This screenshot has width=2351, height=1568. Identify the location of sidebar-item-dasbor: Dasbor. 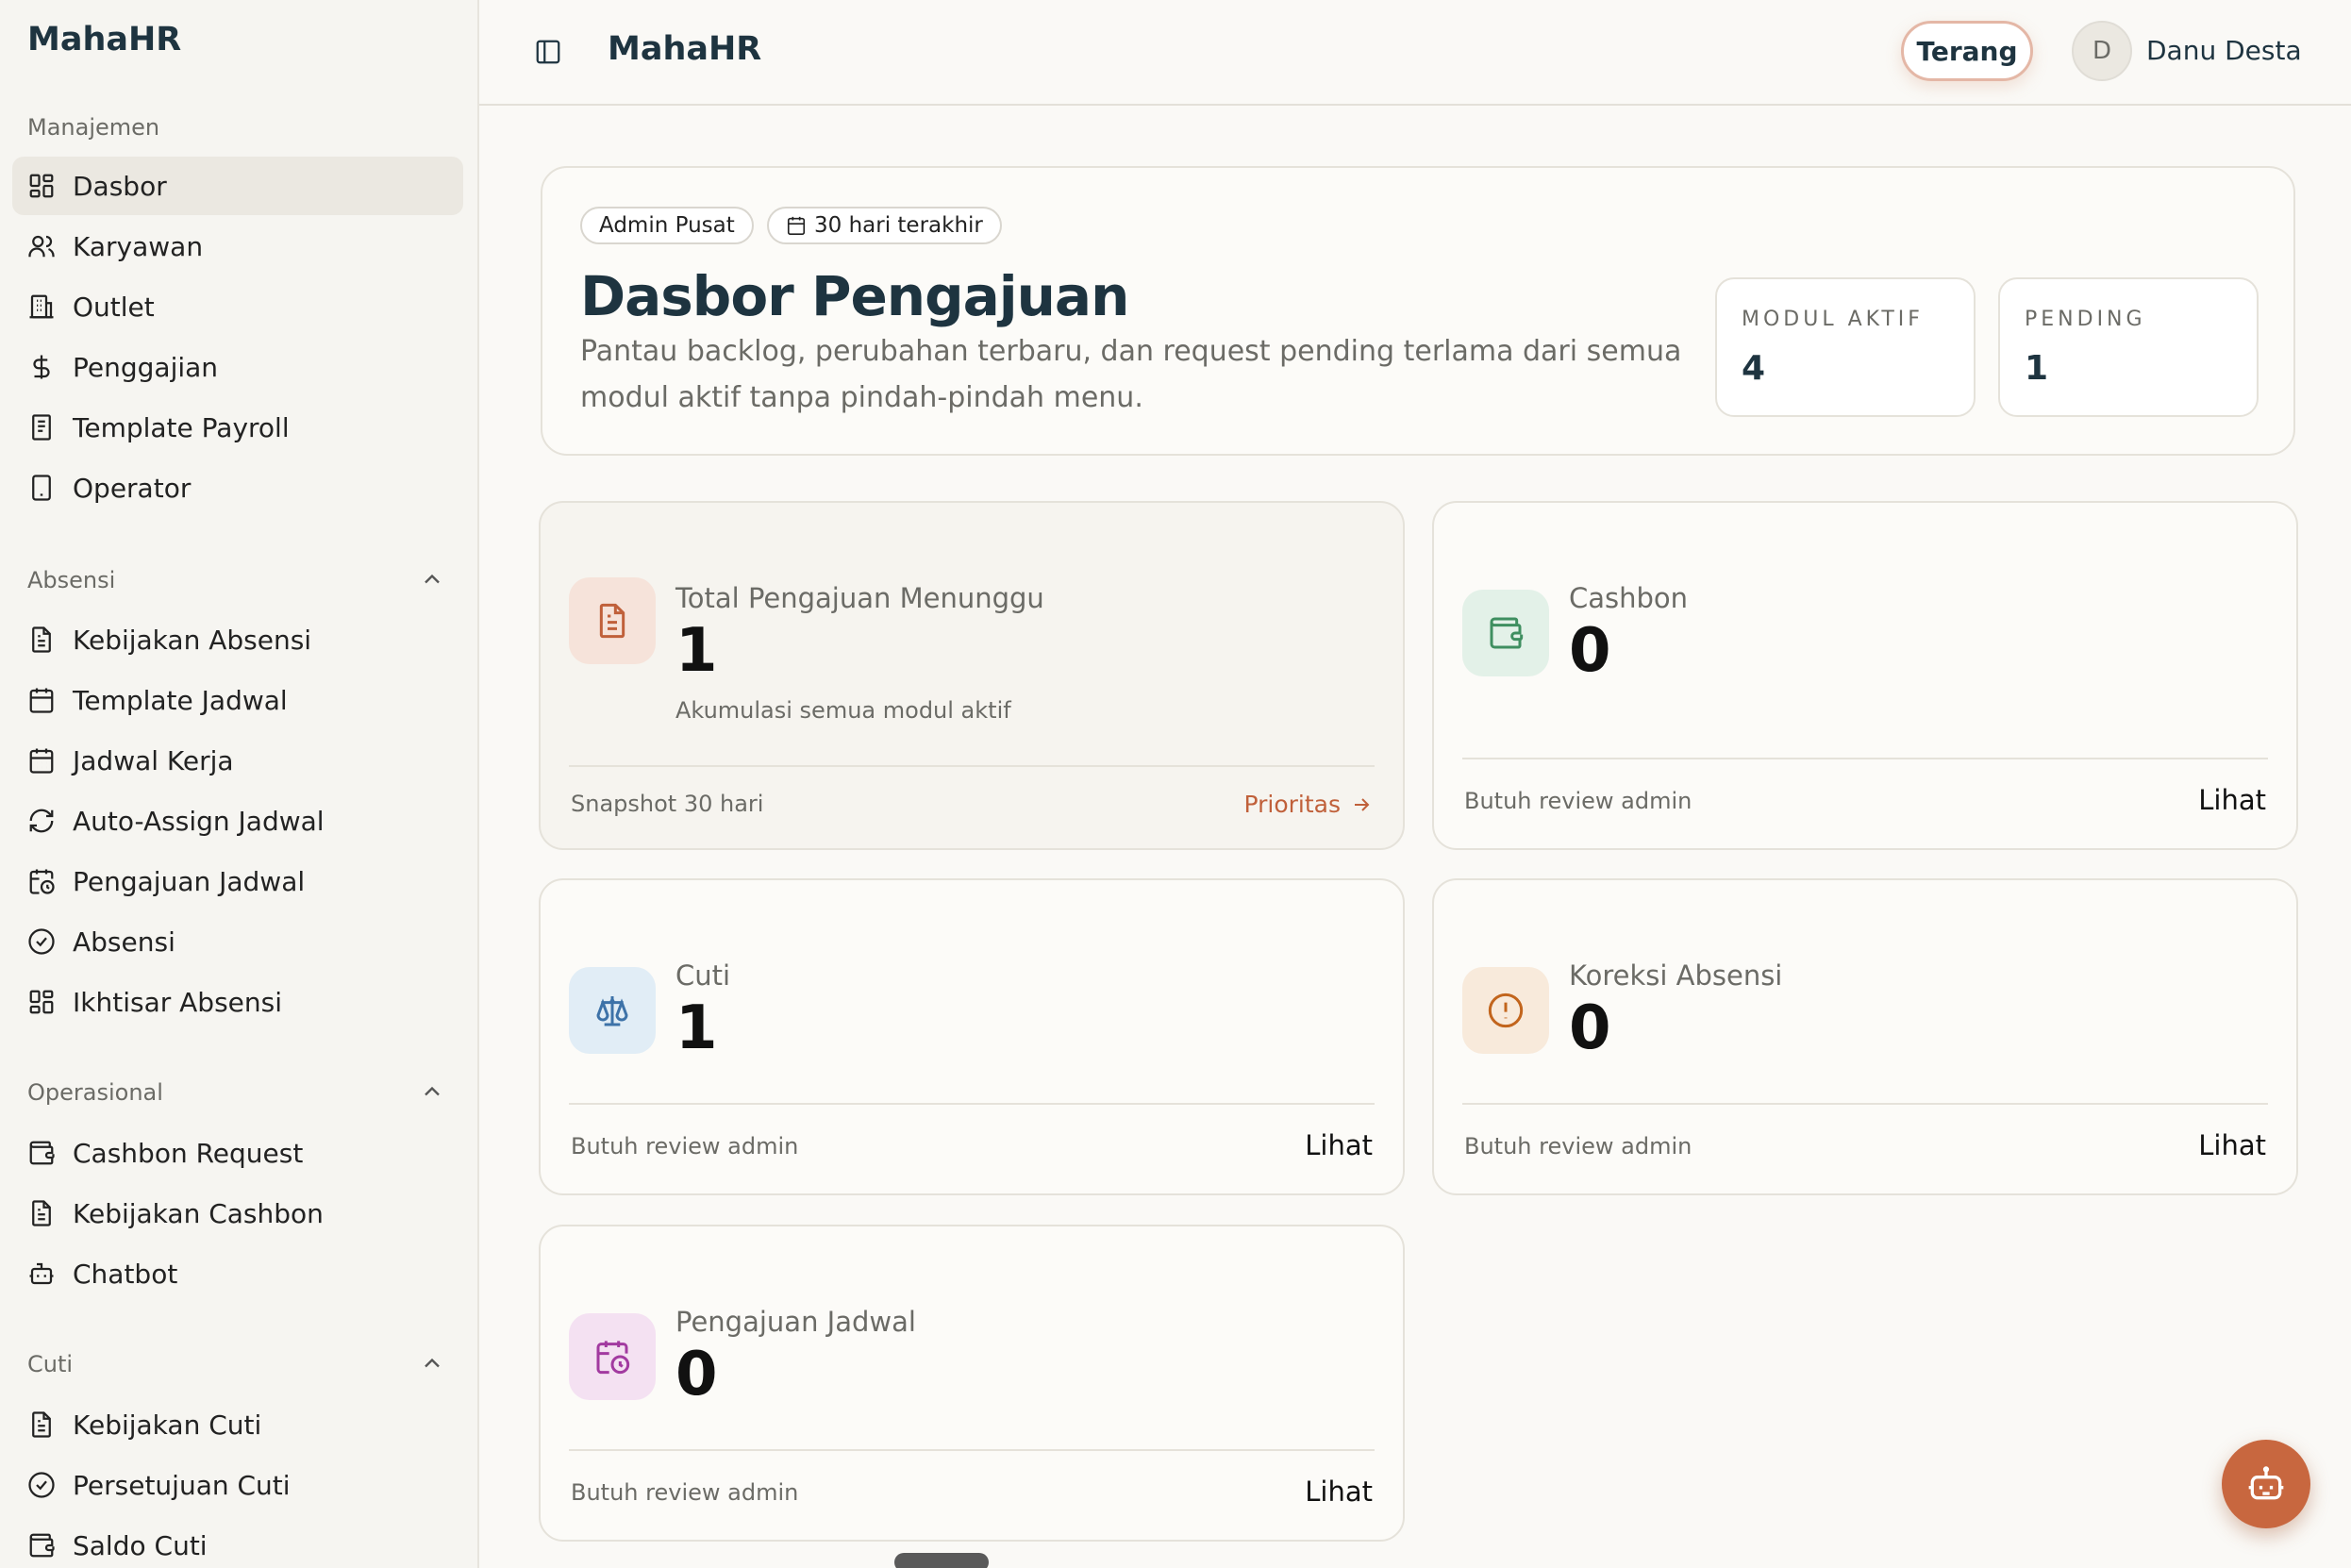
(237, 186).